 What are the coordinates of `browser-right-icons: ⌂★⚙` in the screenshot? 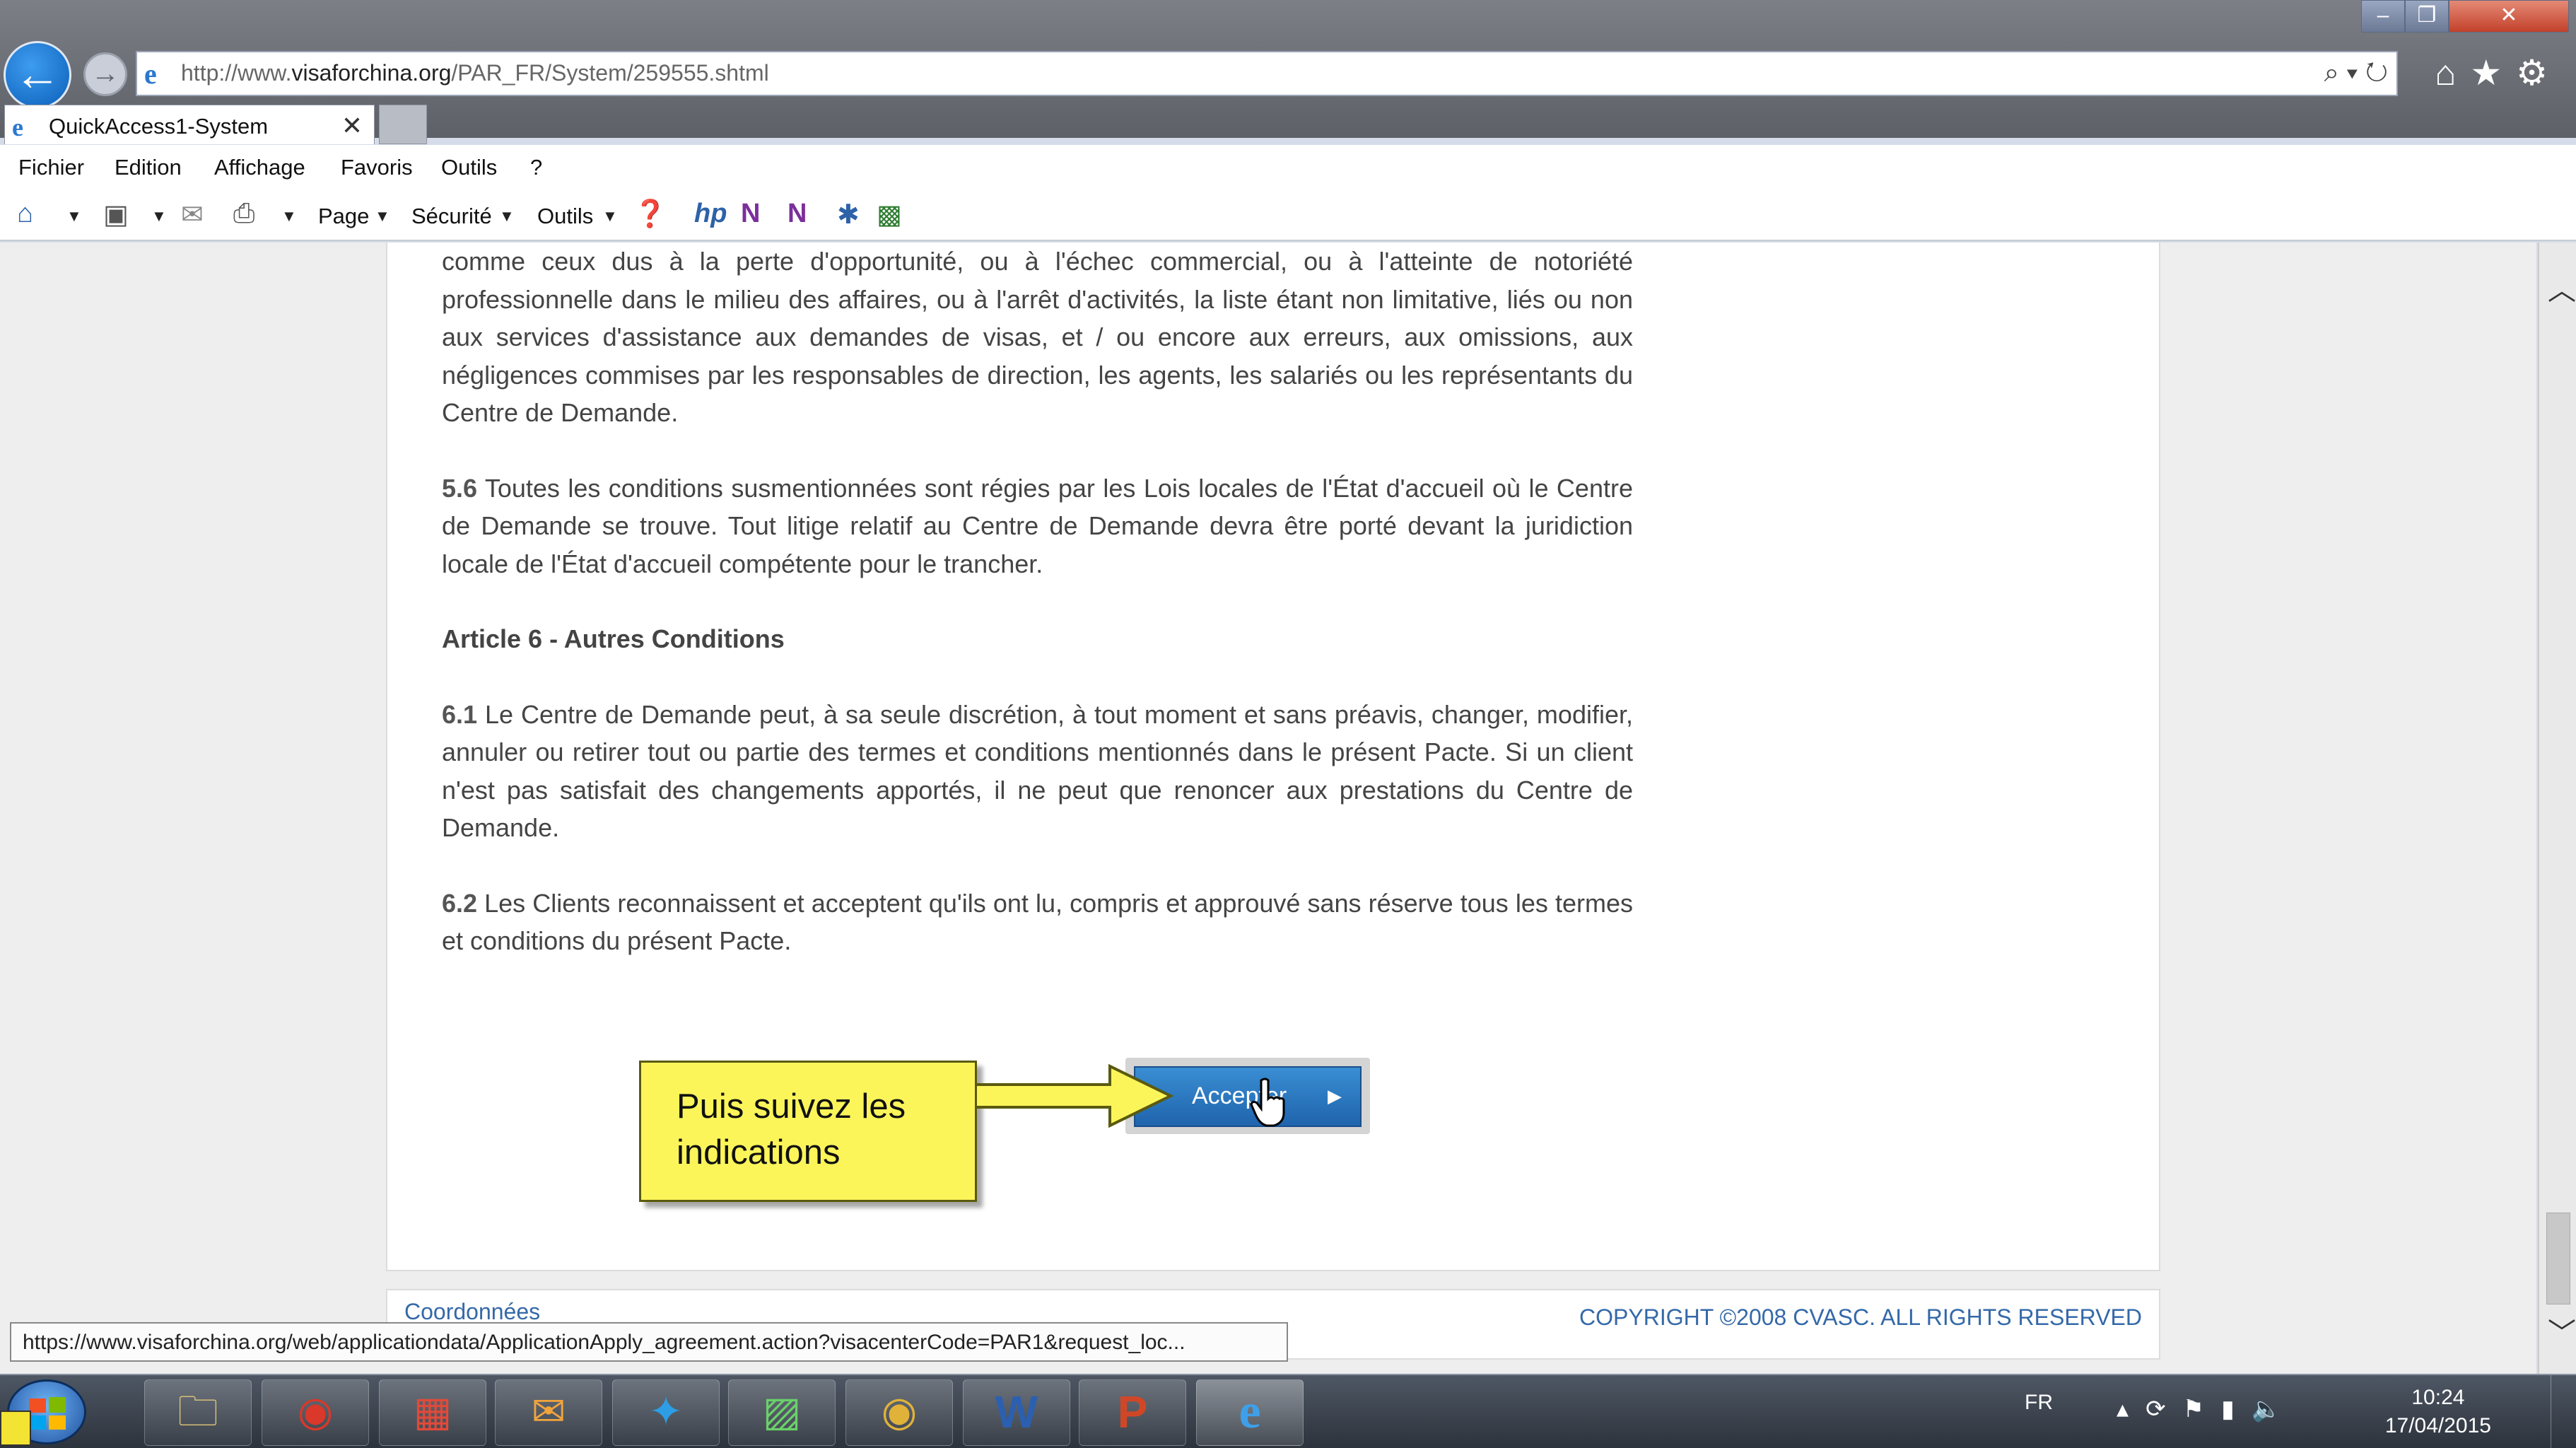 It's located at (2499, 72).